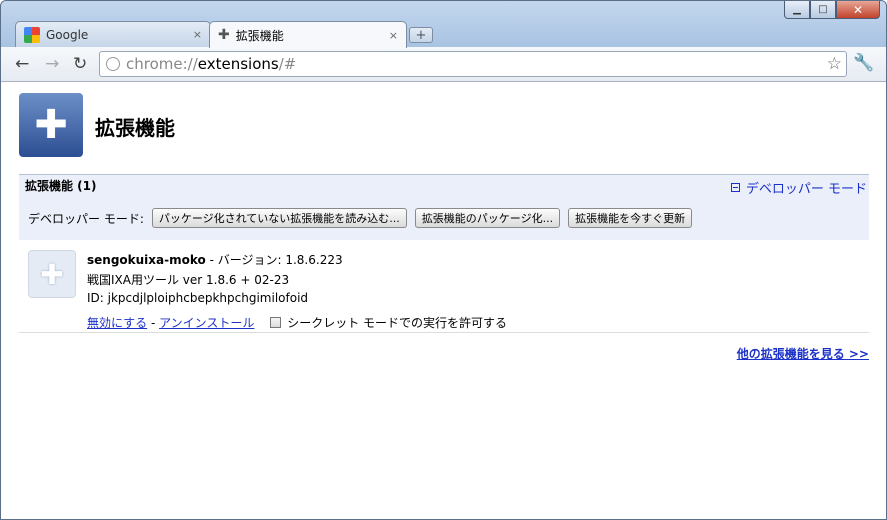  I want to click on close-window-button: ✕, so click(858, 10).